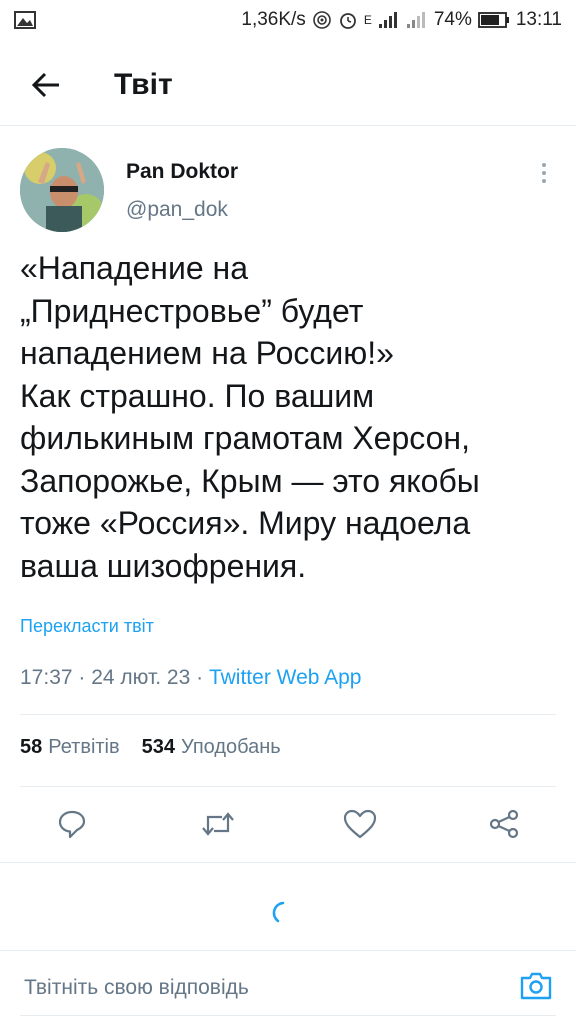  I want to click on app-bar: Твіт, so click(288, 85).